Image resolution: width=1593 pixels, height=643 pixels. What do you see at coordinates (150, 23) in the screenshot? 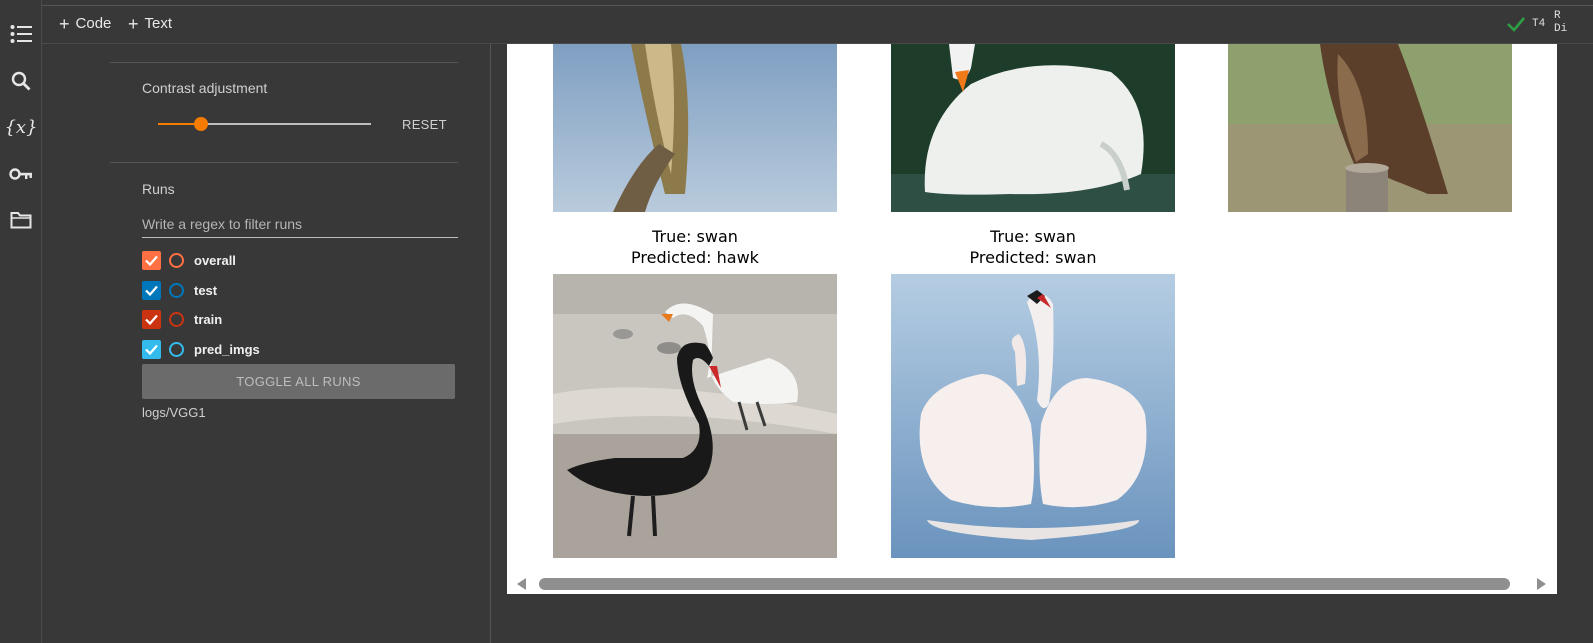
I see `add-text-button: + Text` at bounding box center [150, 23].